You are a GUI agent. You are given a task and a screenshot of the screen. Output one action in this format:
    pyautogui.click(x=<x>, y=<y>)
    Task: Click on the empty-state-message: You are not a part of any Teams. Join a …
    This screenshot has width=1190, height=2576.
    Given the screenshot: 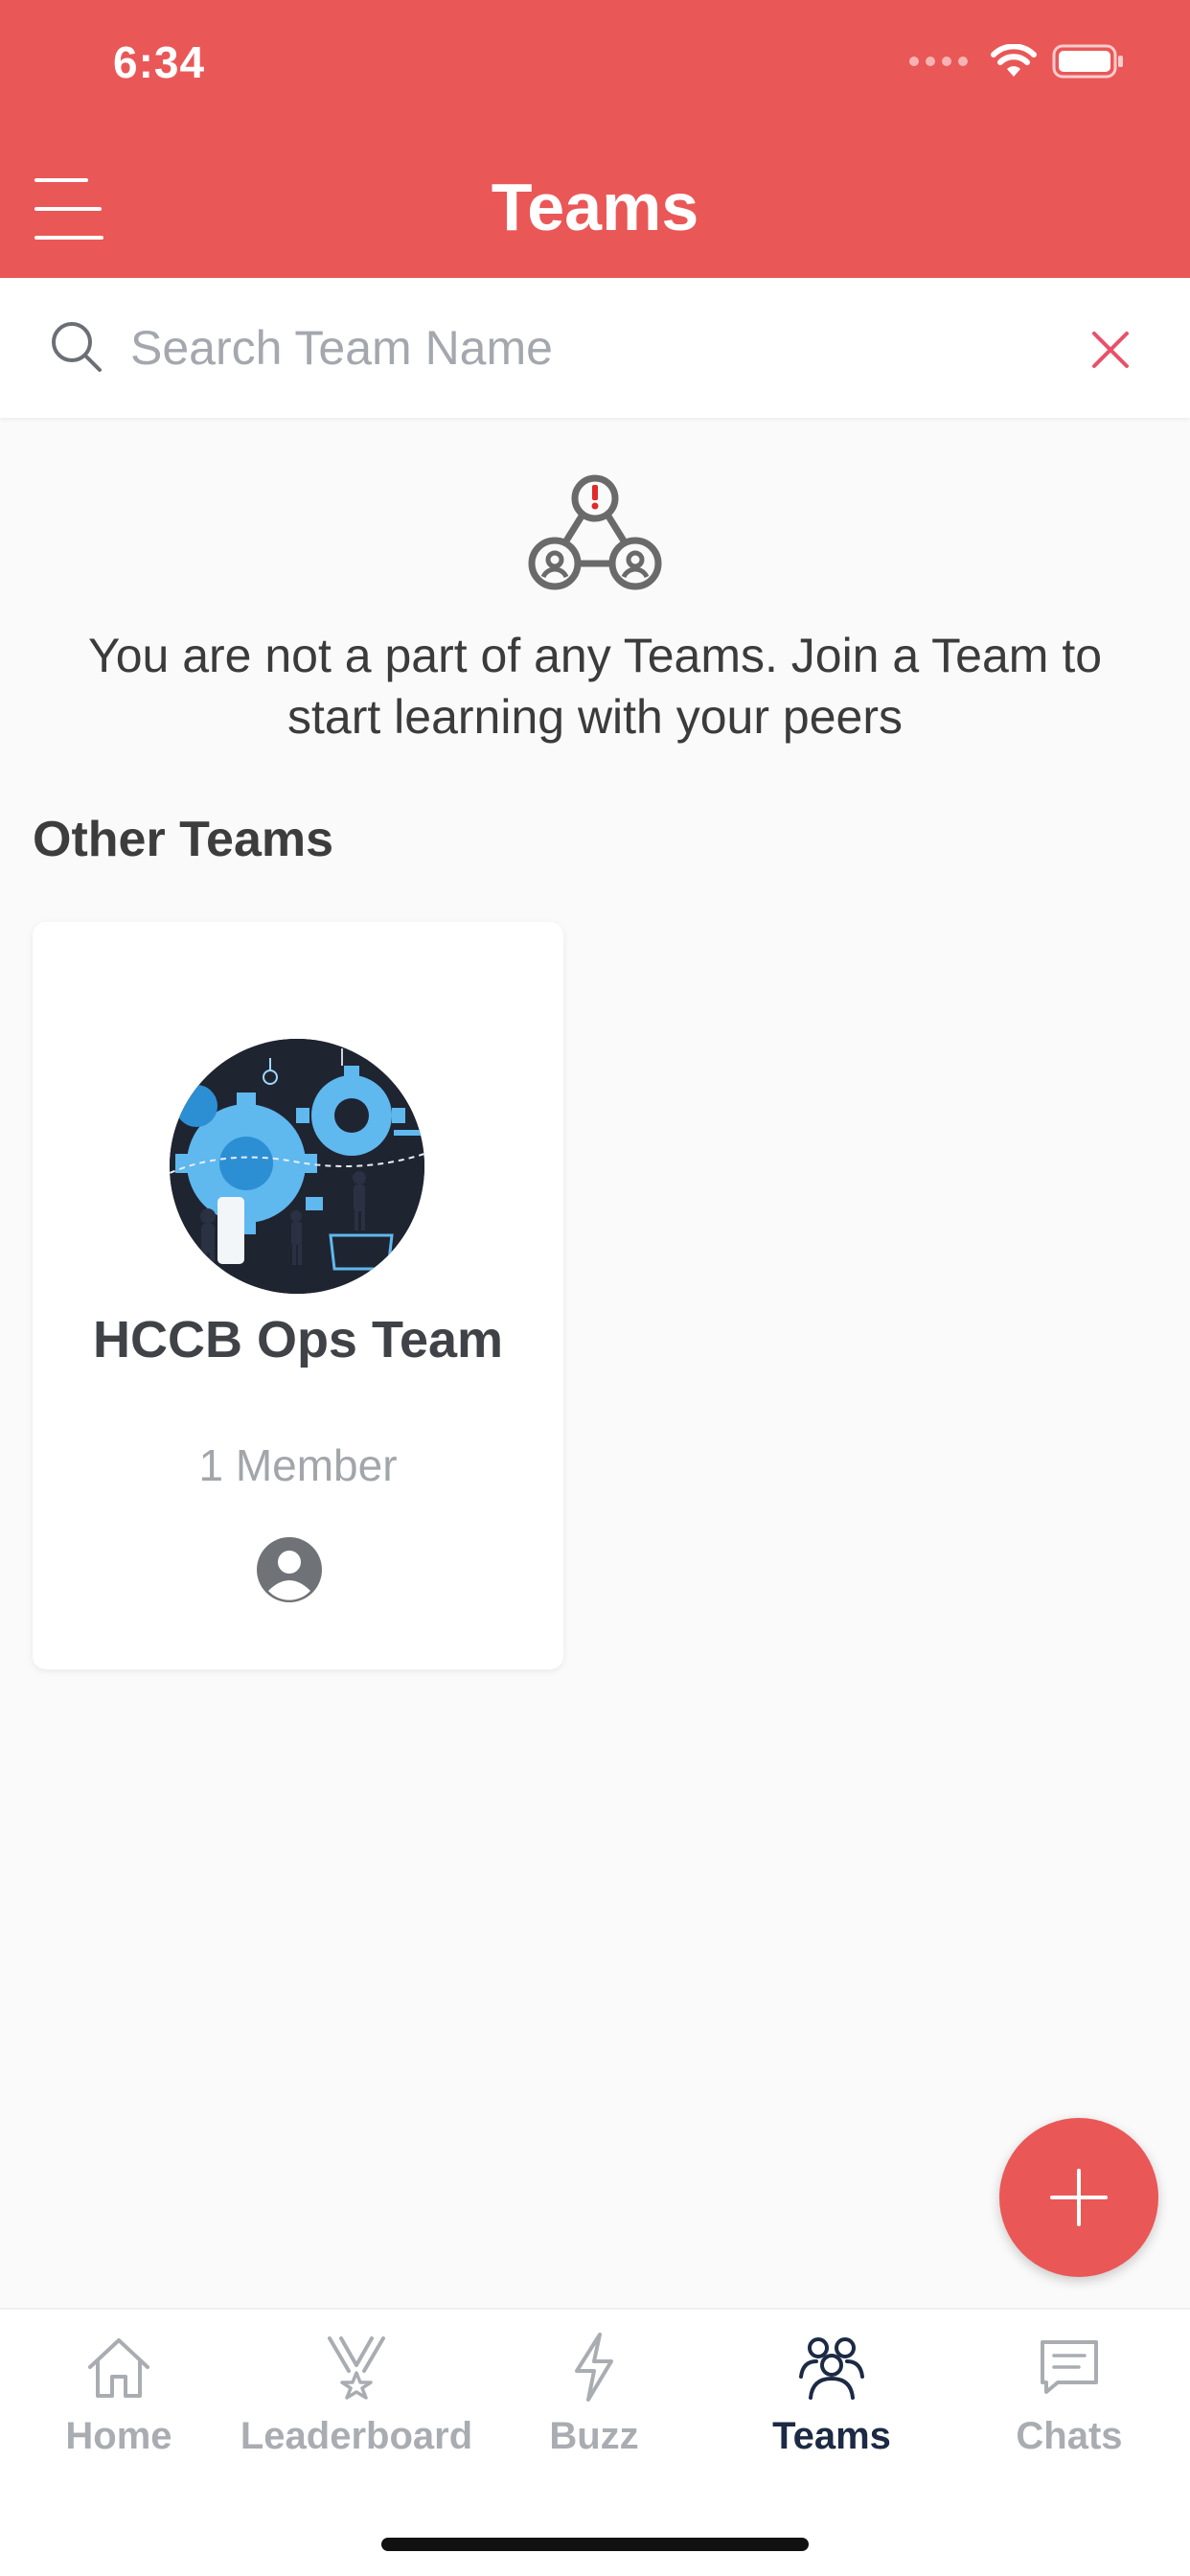 What is the action you would take?
    pyautogui.click(x=595, y=686)
    